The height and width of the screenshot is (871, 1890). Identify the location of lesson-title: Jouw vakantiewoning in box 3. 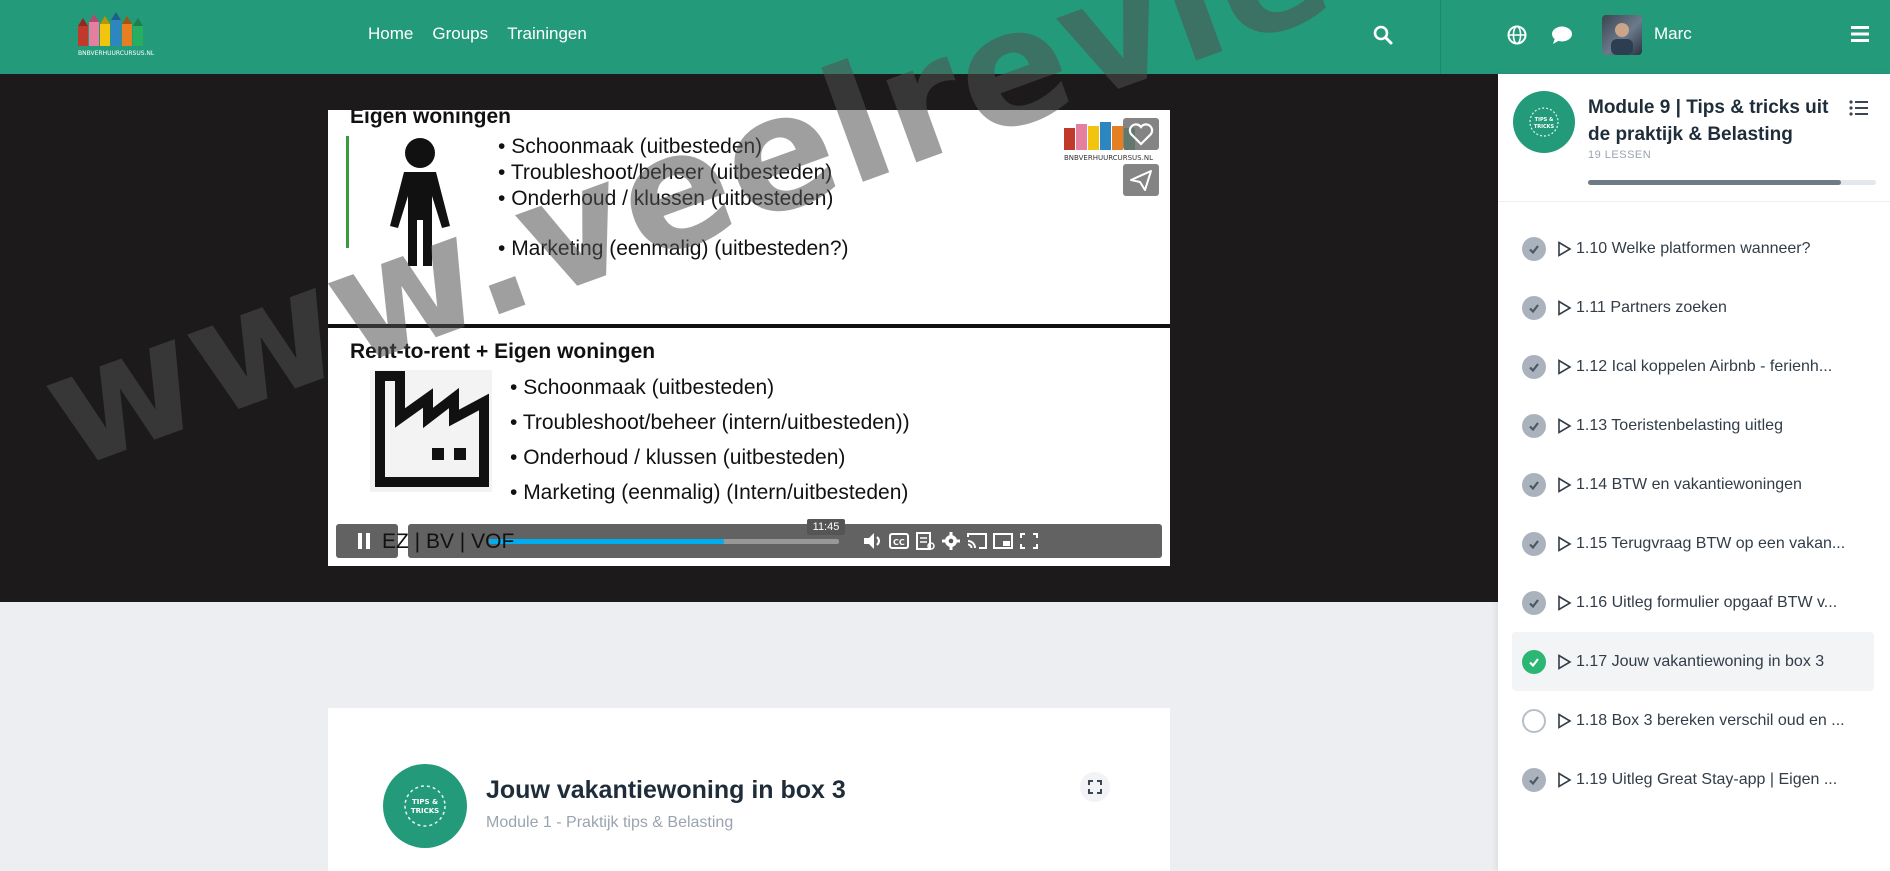
(666, 790).